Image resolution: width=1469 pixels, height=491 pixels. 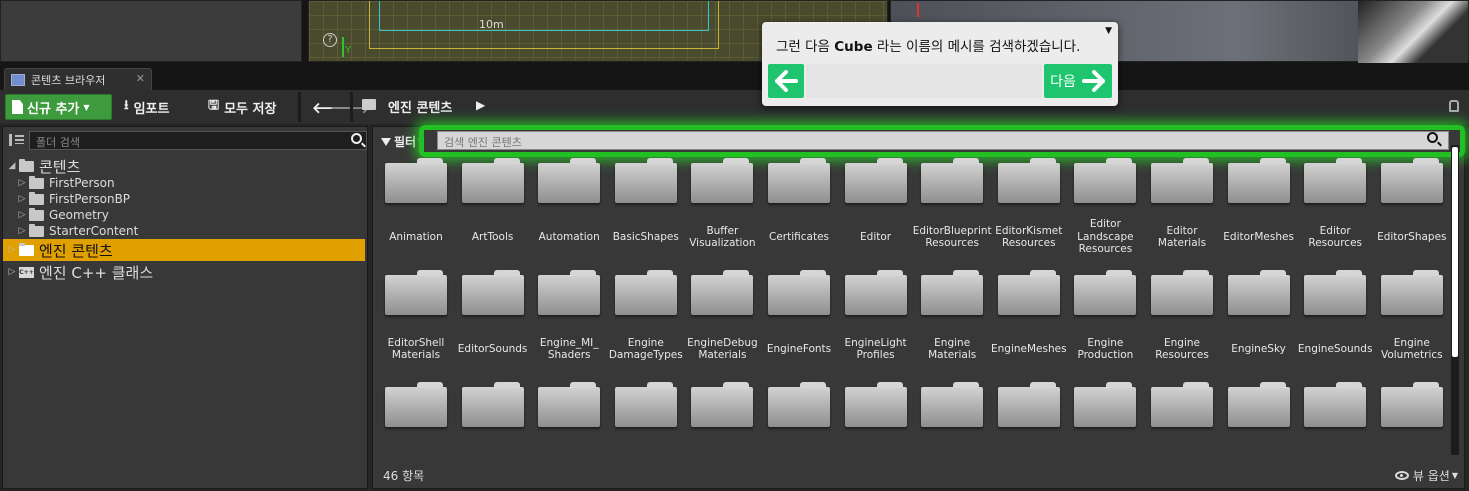 I want to click on folder-tile: Engine Production, so click(x=1105, y=323).